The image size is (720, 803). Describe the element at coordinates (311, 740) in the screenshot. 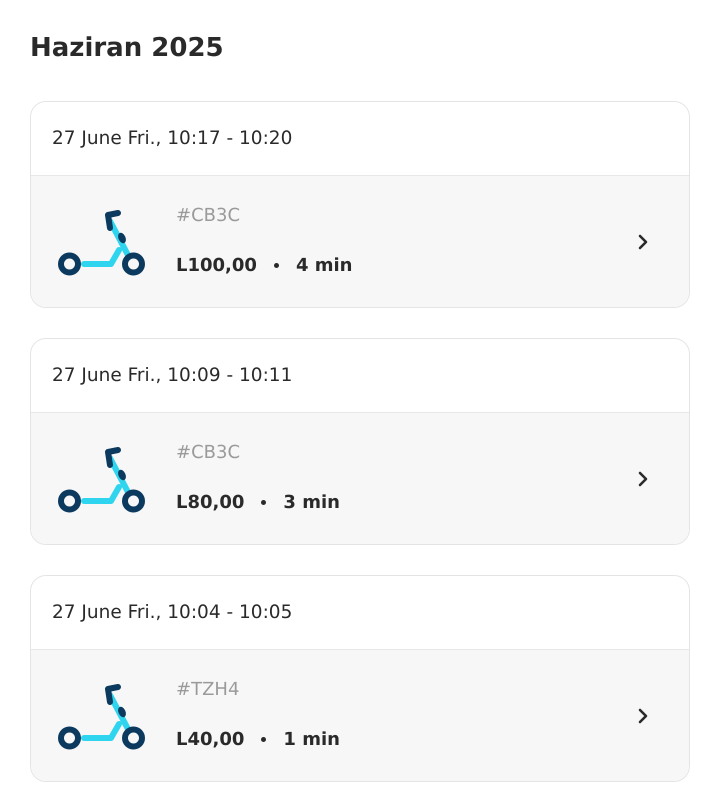

I see `ride-duration: 1 min` at that location.